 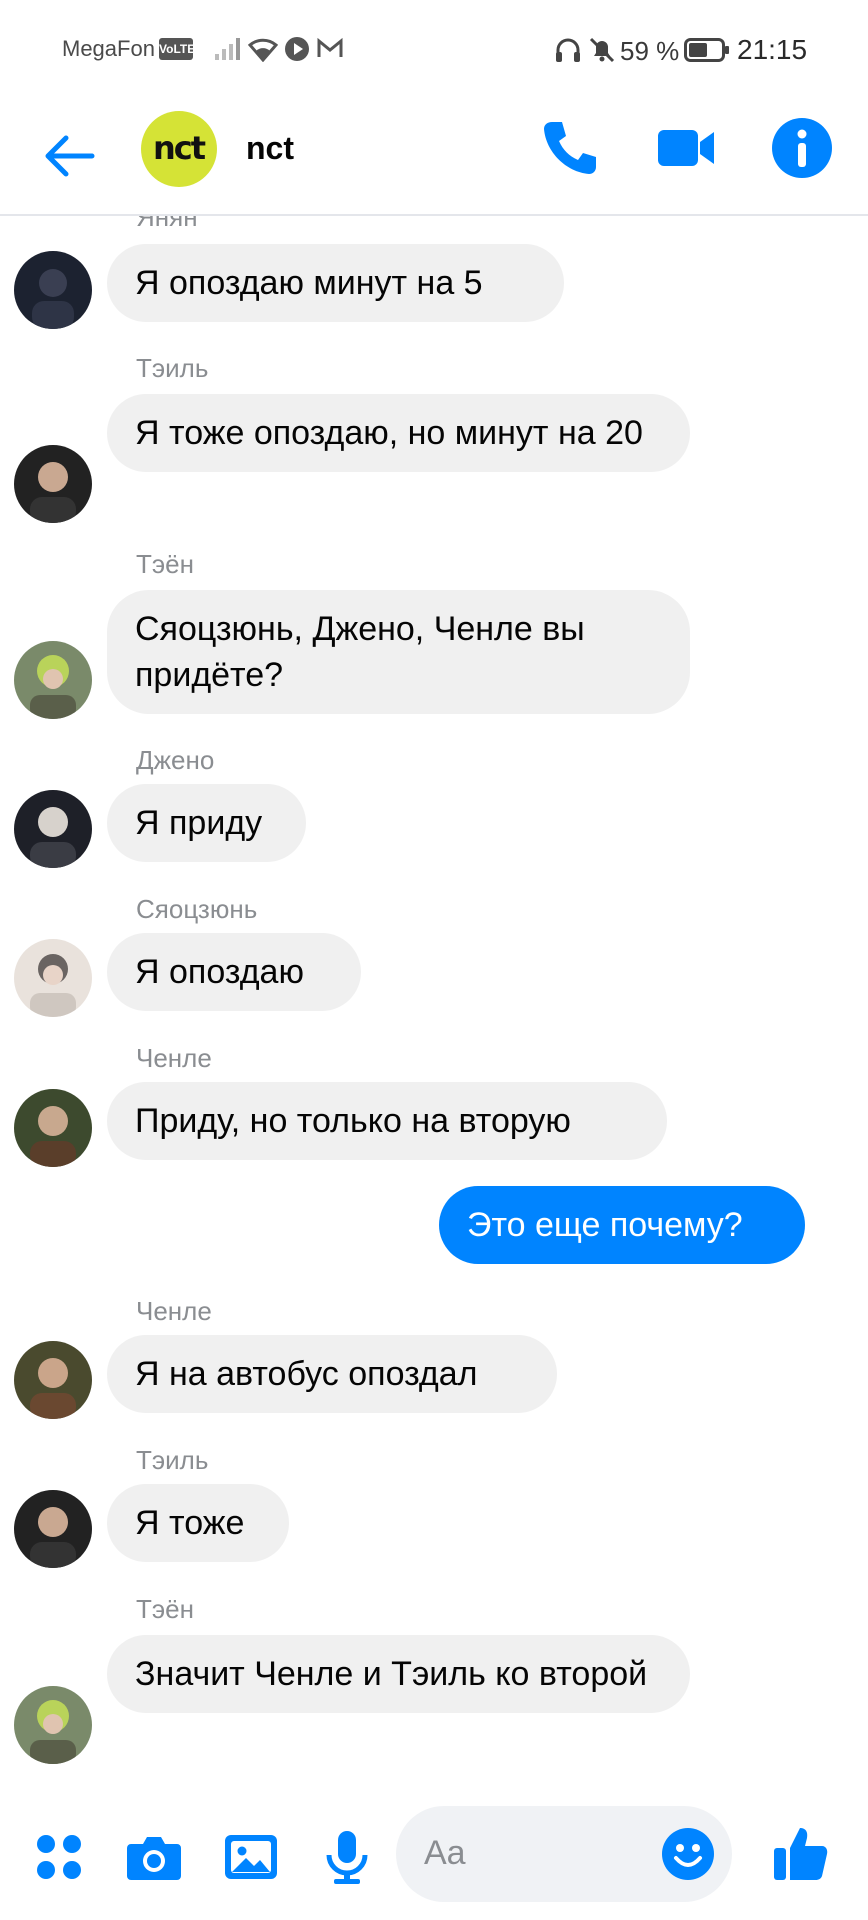 I want to click on headphones-icon, so click(x=568, y=50).